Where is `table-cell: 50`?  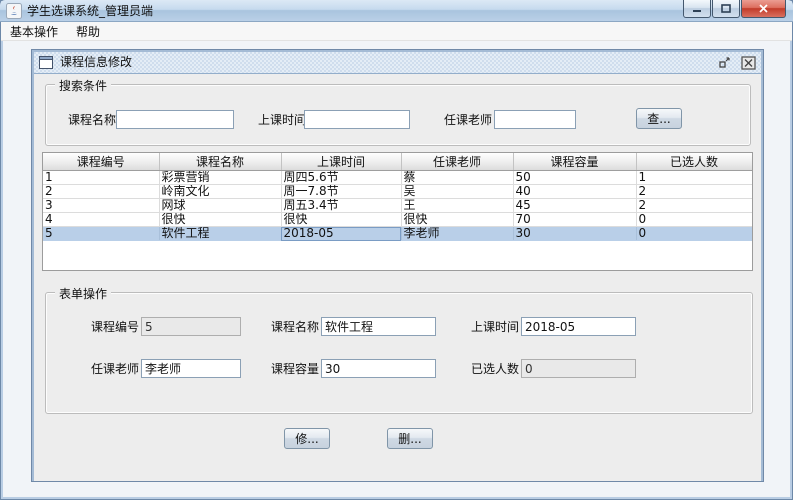
table-cell: 50 is located at coordinates (575, 177).